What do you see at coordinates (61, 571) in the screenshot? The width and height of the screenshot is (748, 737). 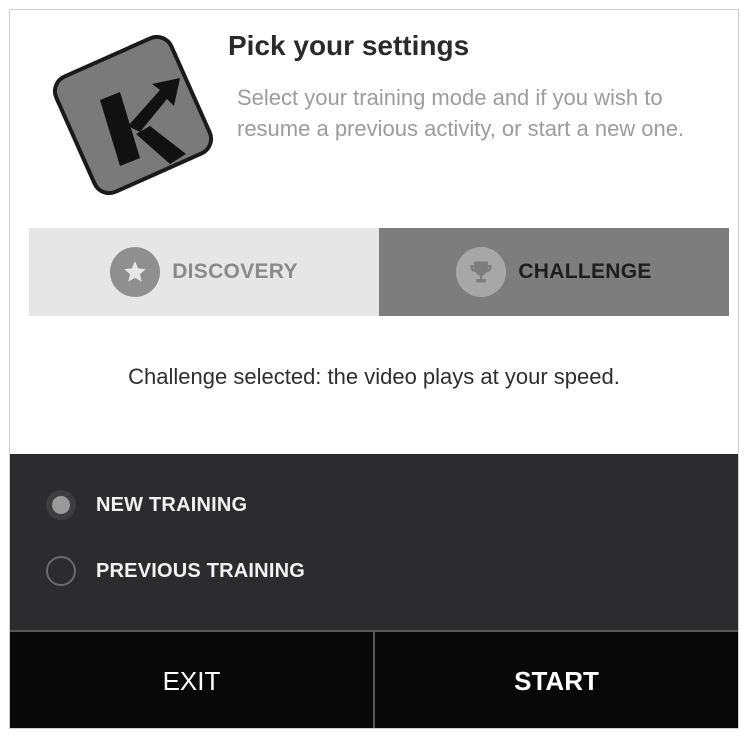 I see `radio-previous-training` at bounding box center [61, 571].